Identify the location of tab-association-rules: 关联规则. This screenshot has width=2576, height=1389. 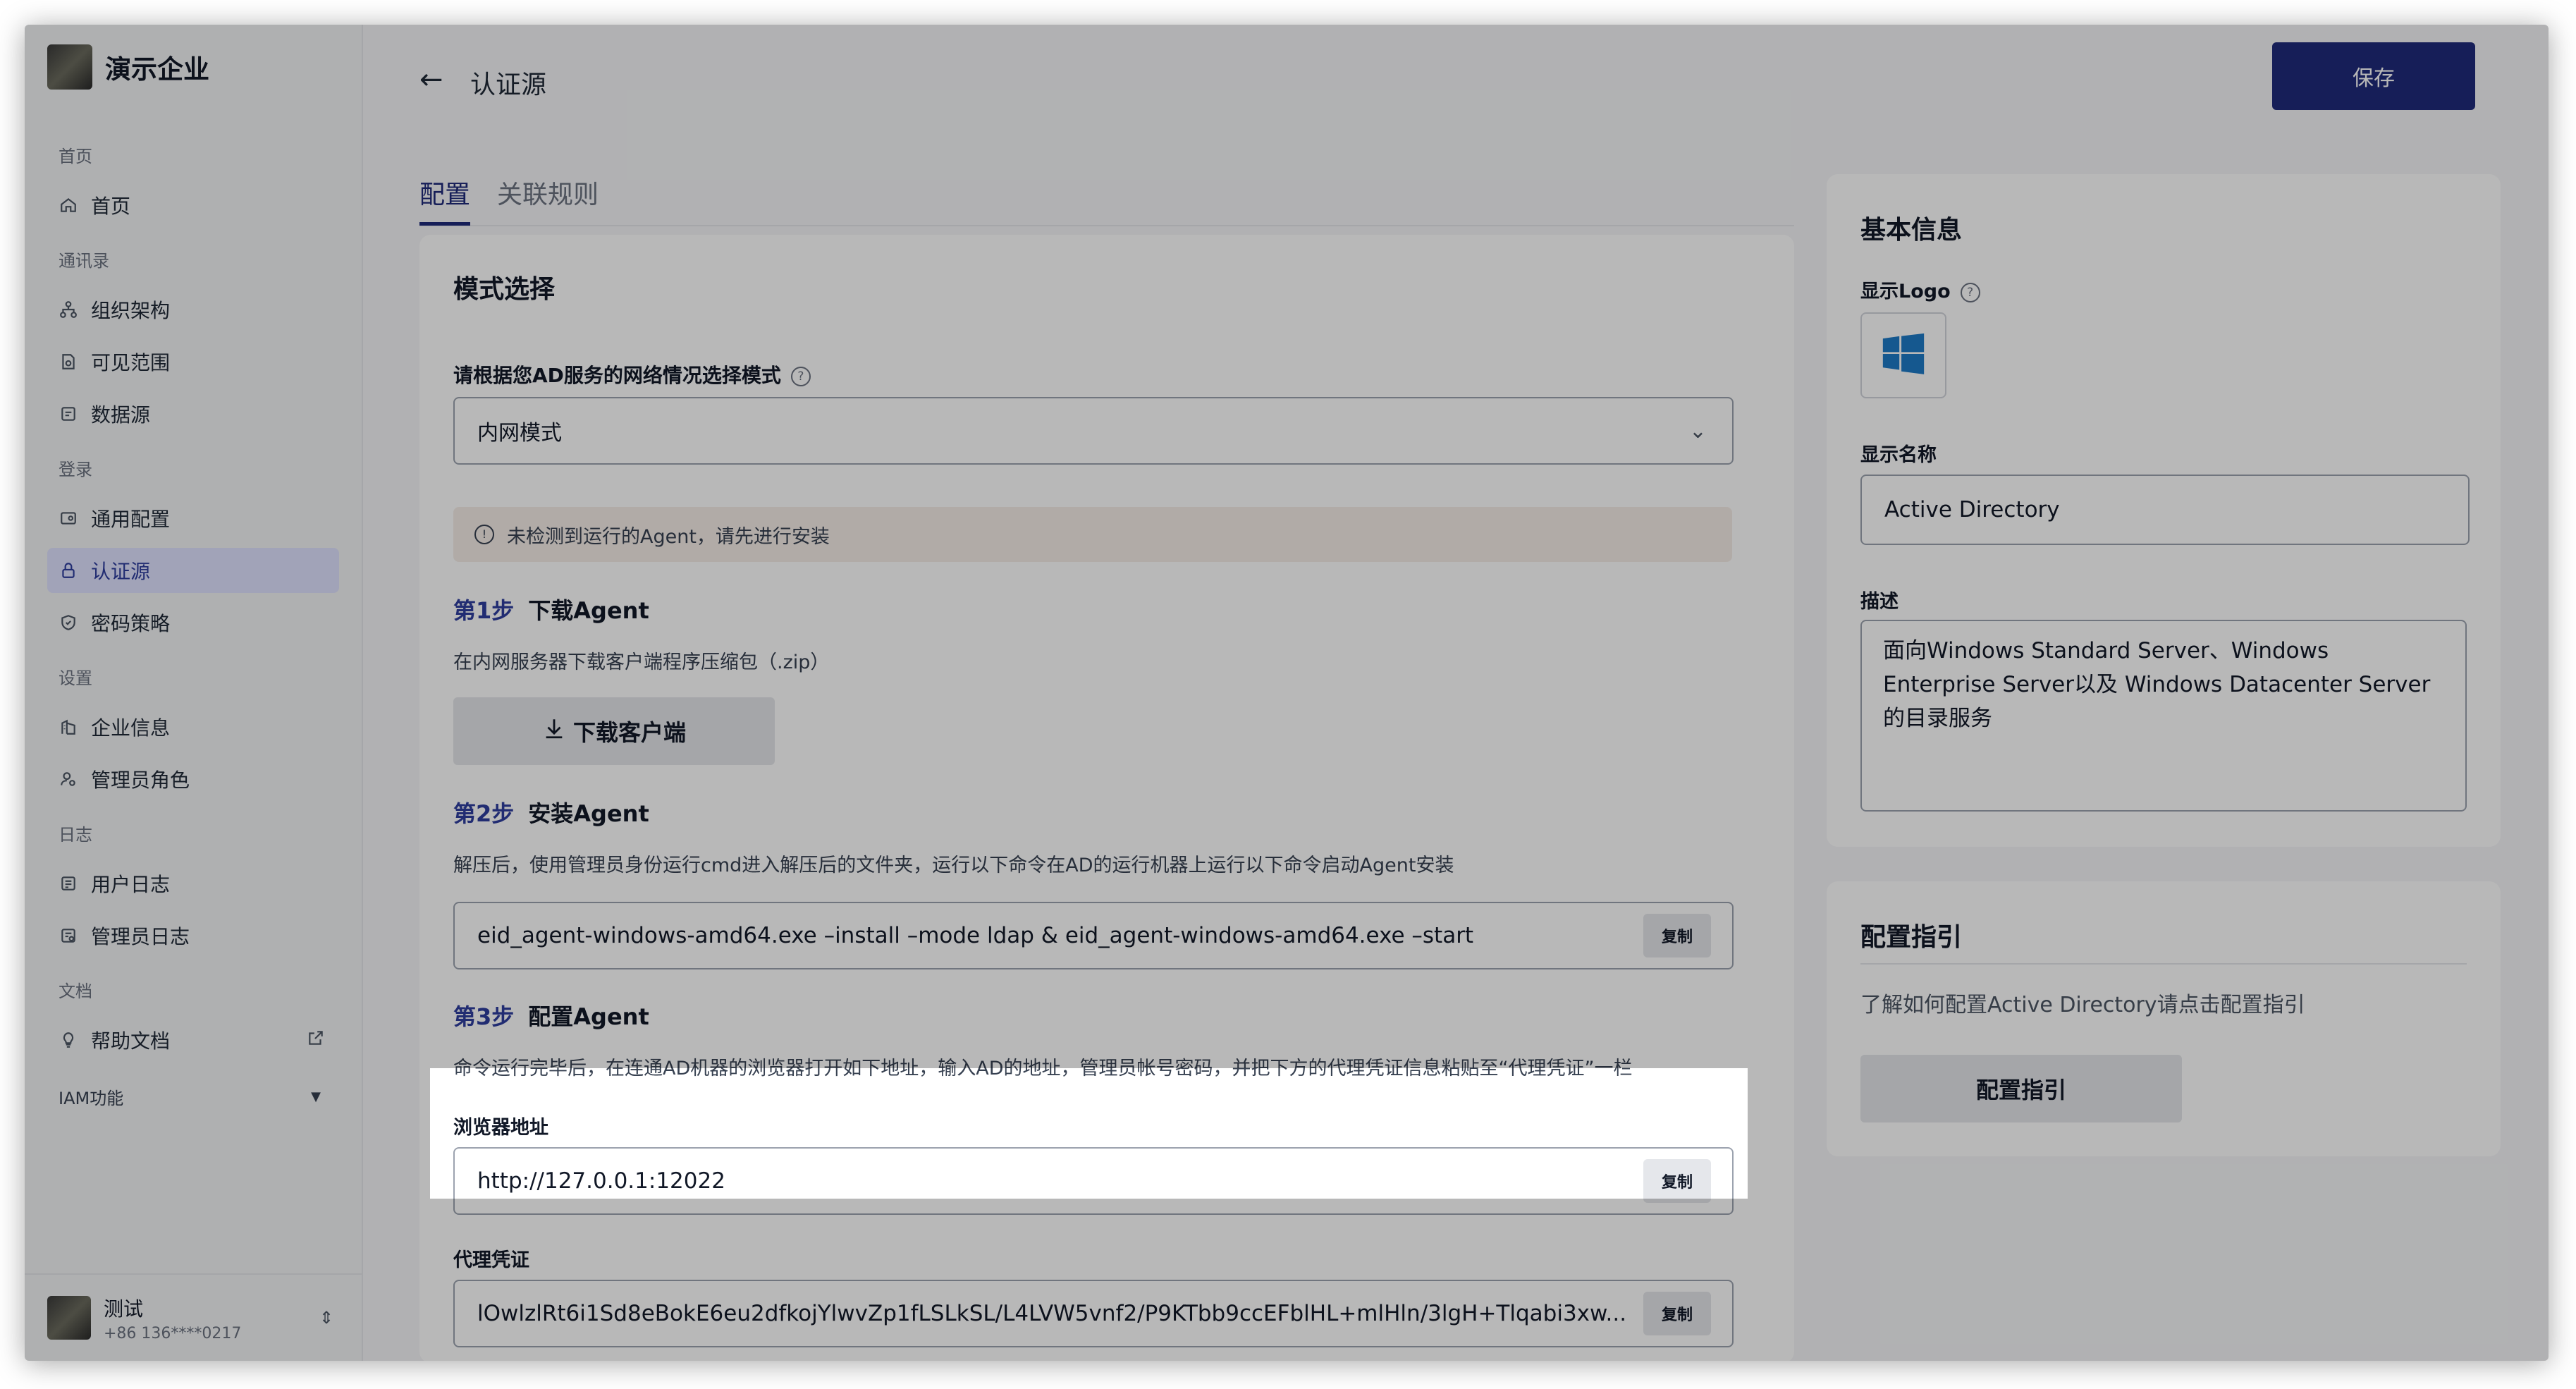
(548, 193).